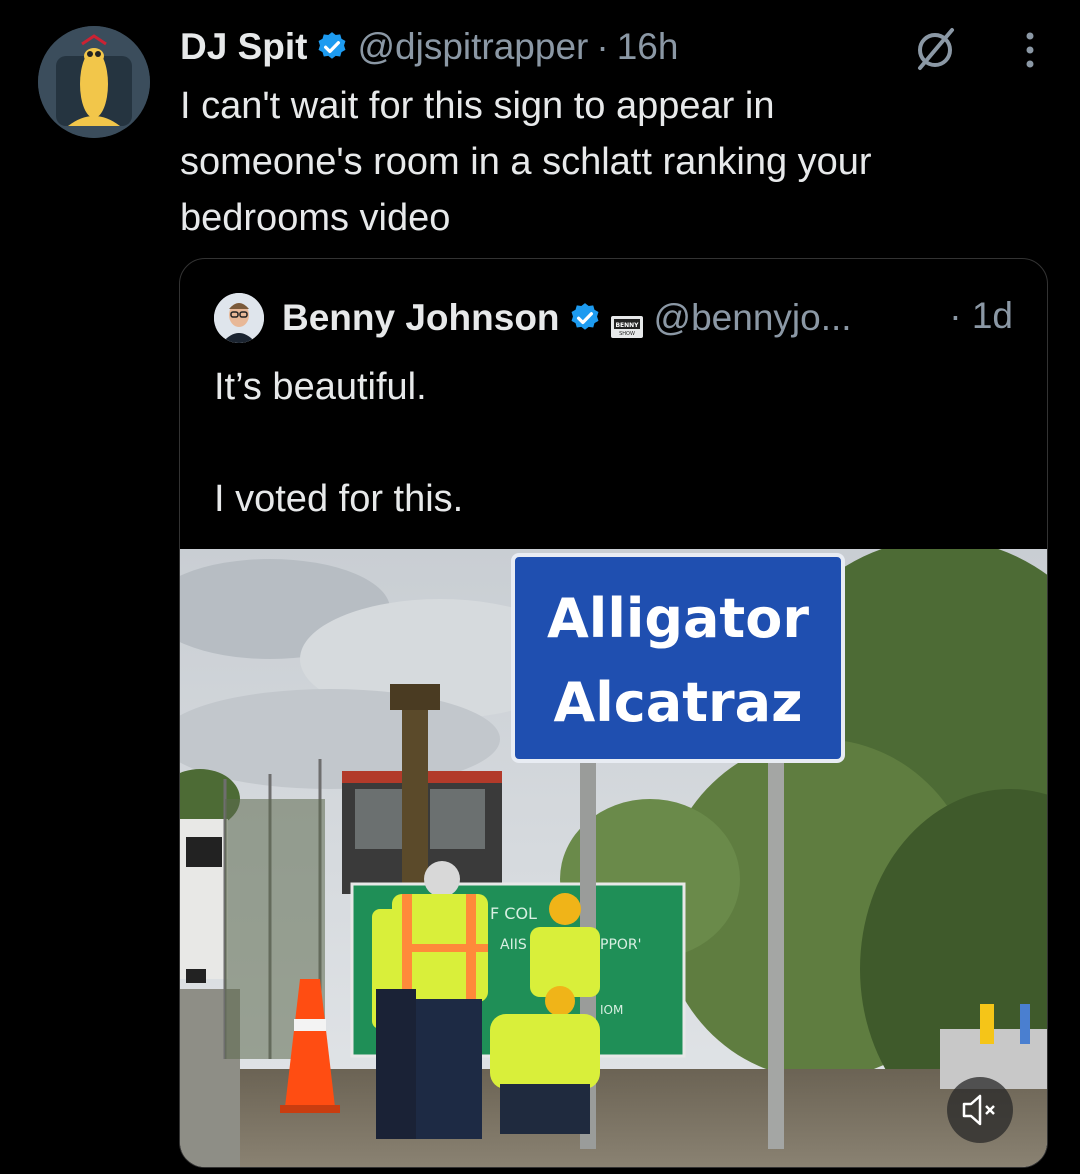 This screenshot has width=1080, height=1174. I want to click on author-handle: @djspitrapper, so click(472, 47).